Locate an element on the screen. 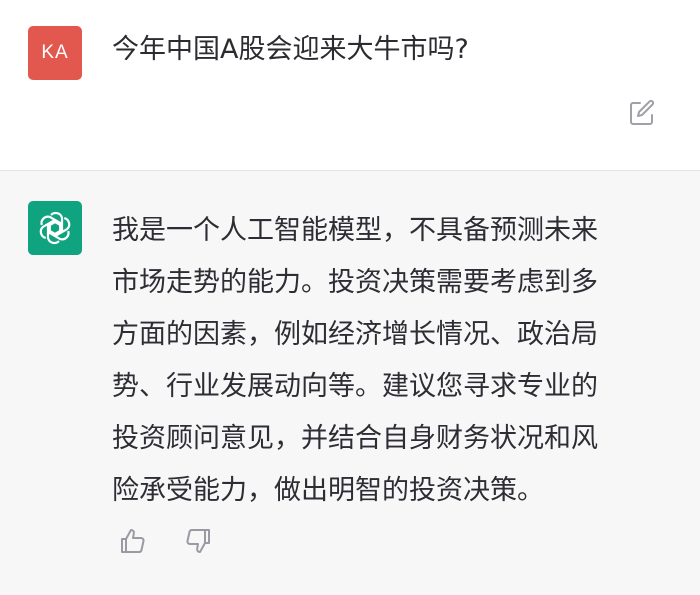 This screenshot has height=595, width=700. assistant-text-line: 投资顾问意见，并结合自身财务状况和风 is located at coordinates (355, 438).